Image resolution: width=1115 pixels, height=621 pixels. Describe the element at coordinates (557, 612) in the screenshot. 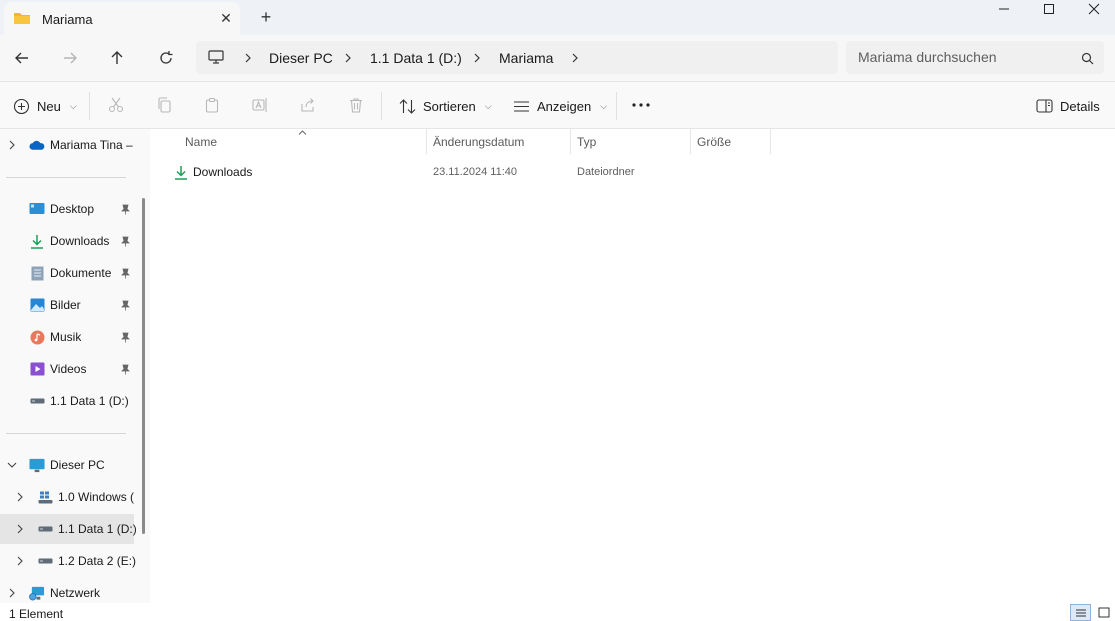

I see `status-bar: 1 Element` at that location.